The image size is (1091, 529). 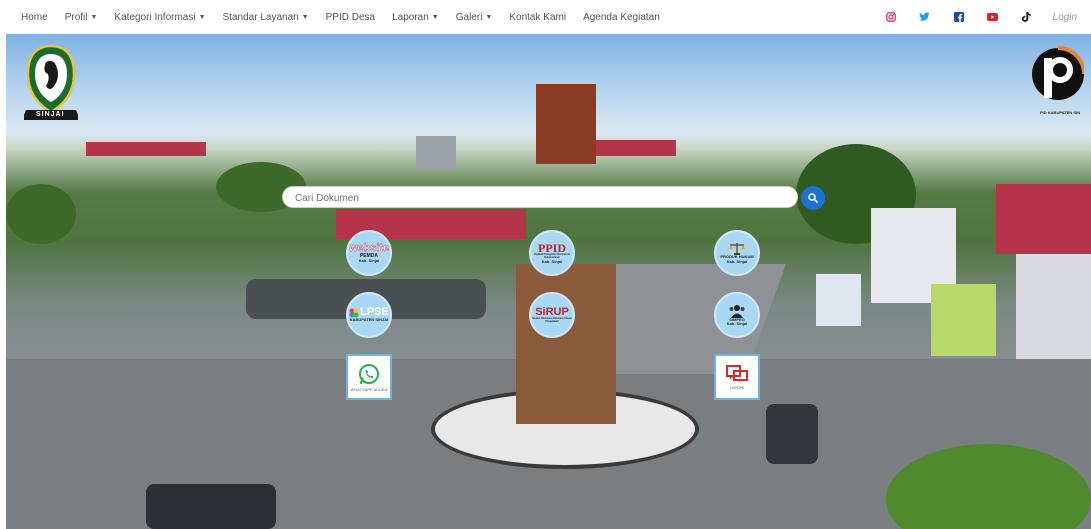 What do you see at coordinates (41, 214) in the screenshot?
I see `scenery-tree` at bounding box center [41, 214].